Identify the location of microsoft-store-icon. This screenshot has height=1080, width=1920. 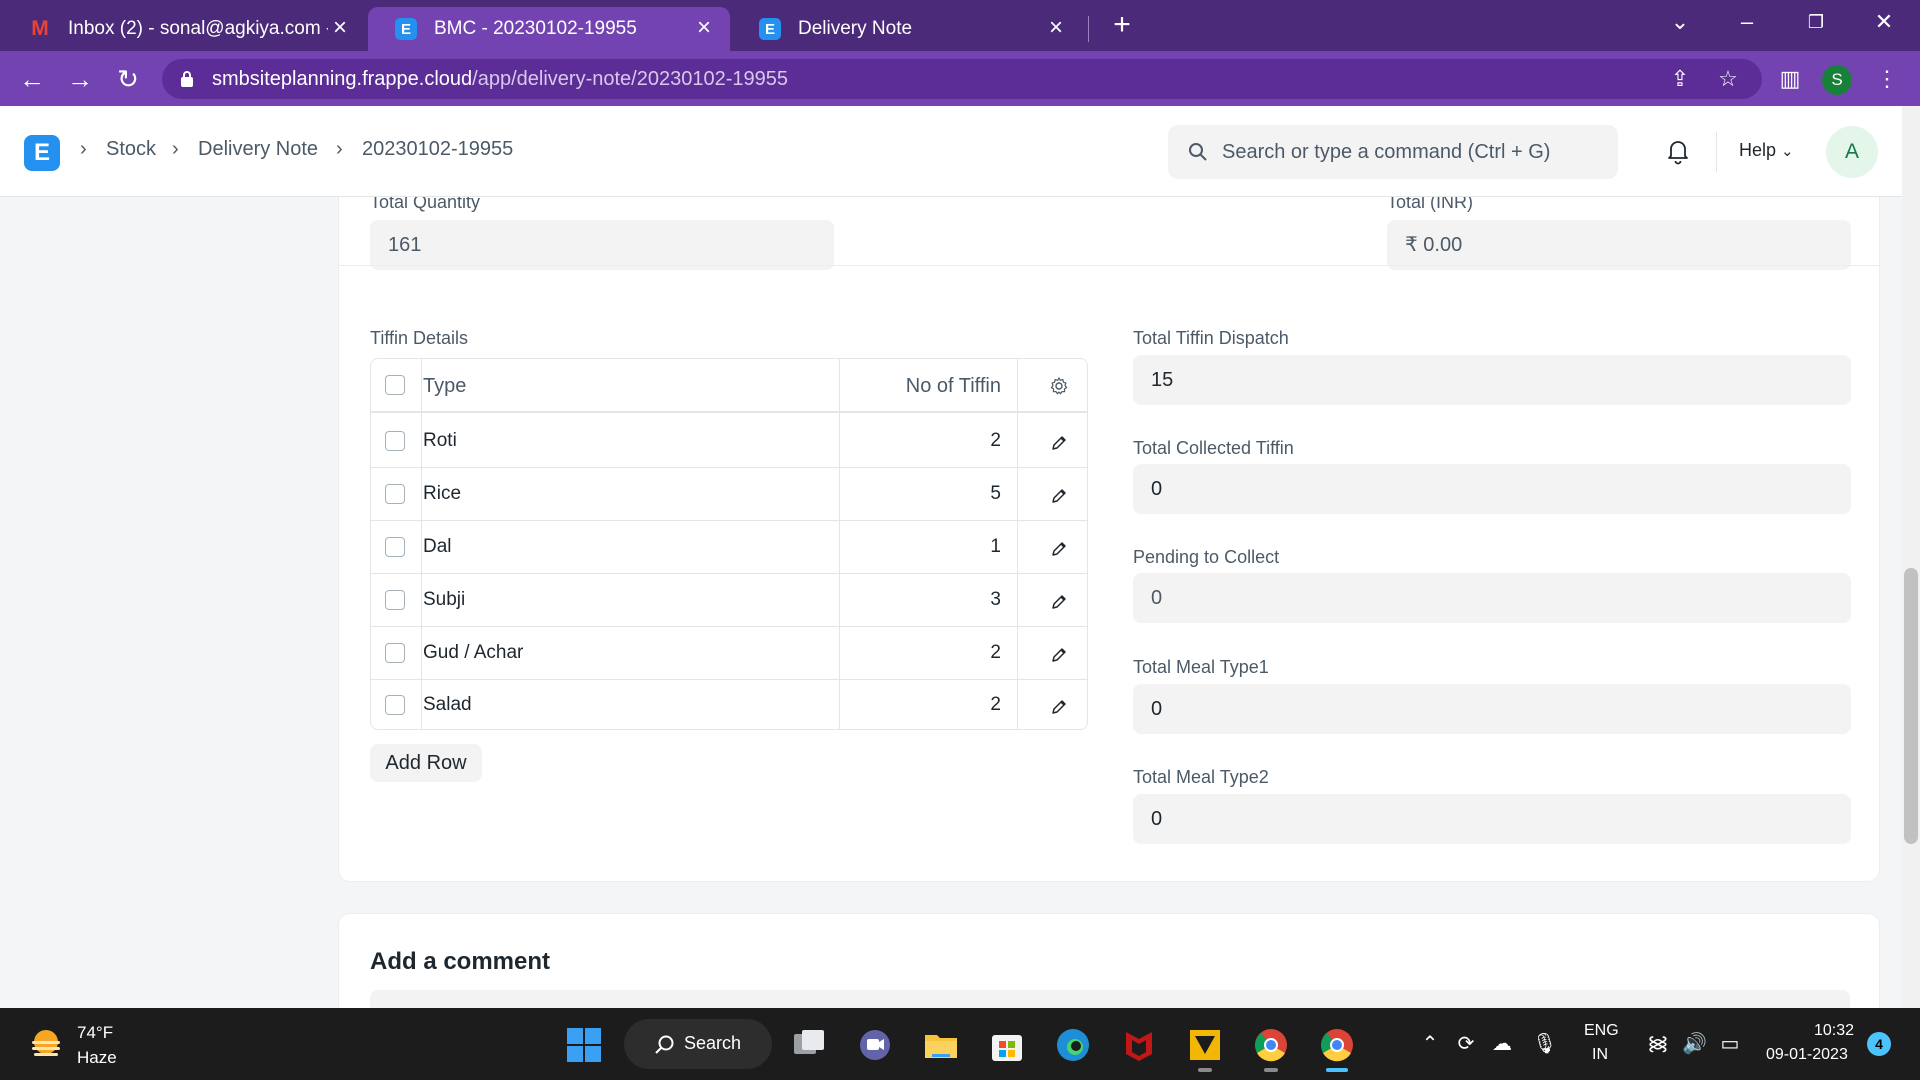
(1007, 1045).